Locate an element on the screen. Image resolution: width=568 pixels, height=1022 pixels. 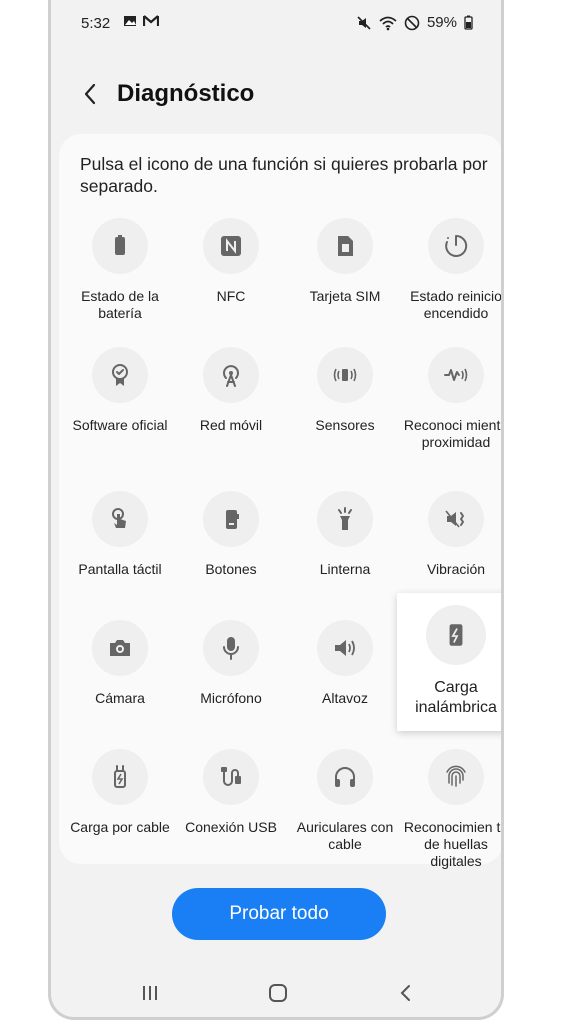
mute-icon is located at coordinates (364, 22).